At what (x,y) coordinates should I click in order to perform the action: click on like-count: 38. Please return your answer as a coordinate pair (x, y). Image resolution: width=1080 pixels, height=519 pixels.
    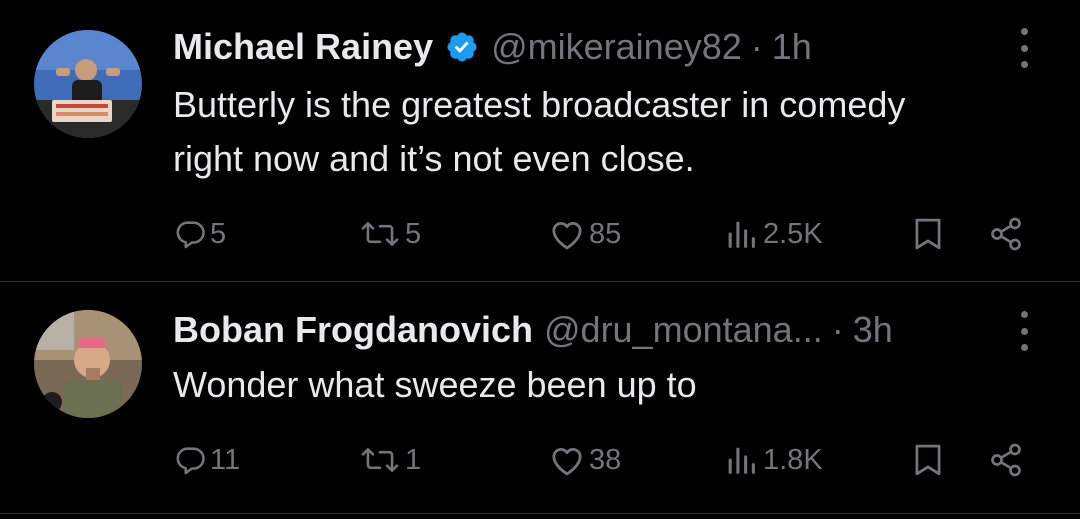
    Looking at the image, I should click on (605, 459).